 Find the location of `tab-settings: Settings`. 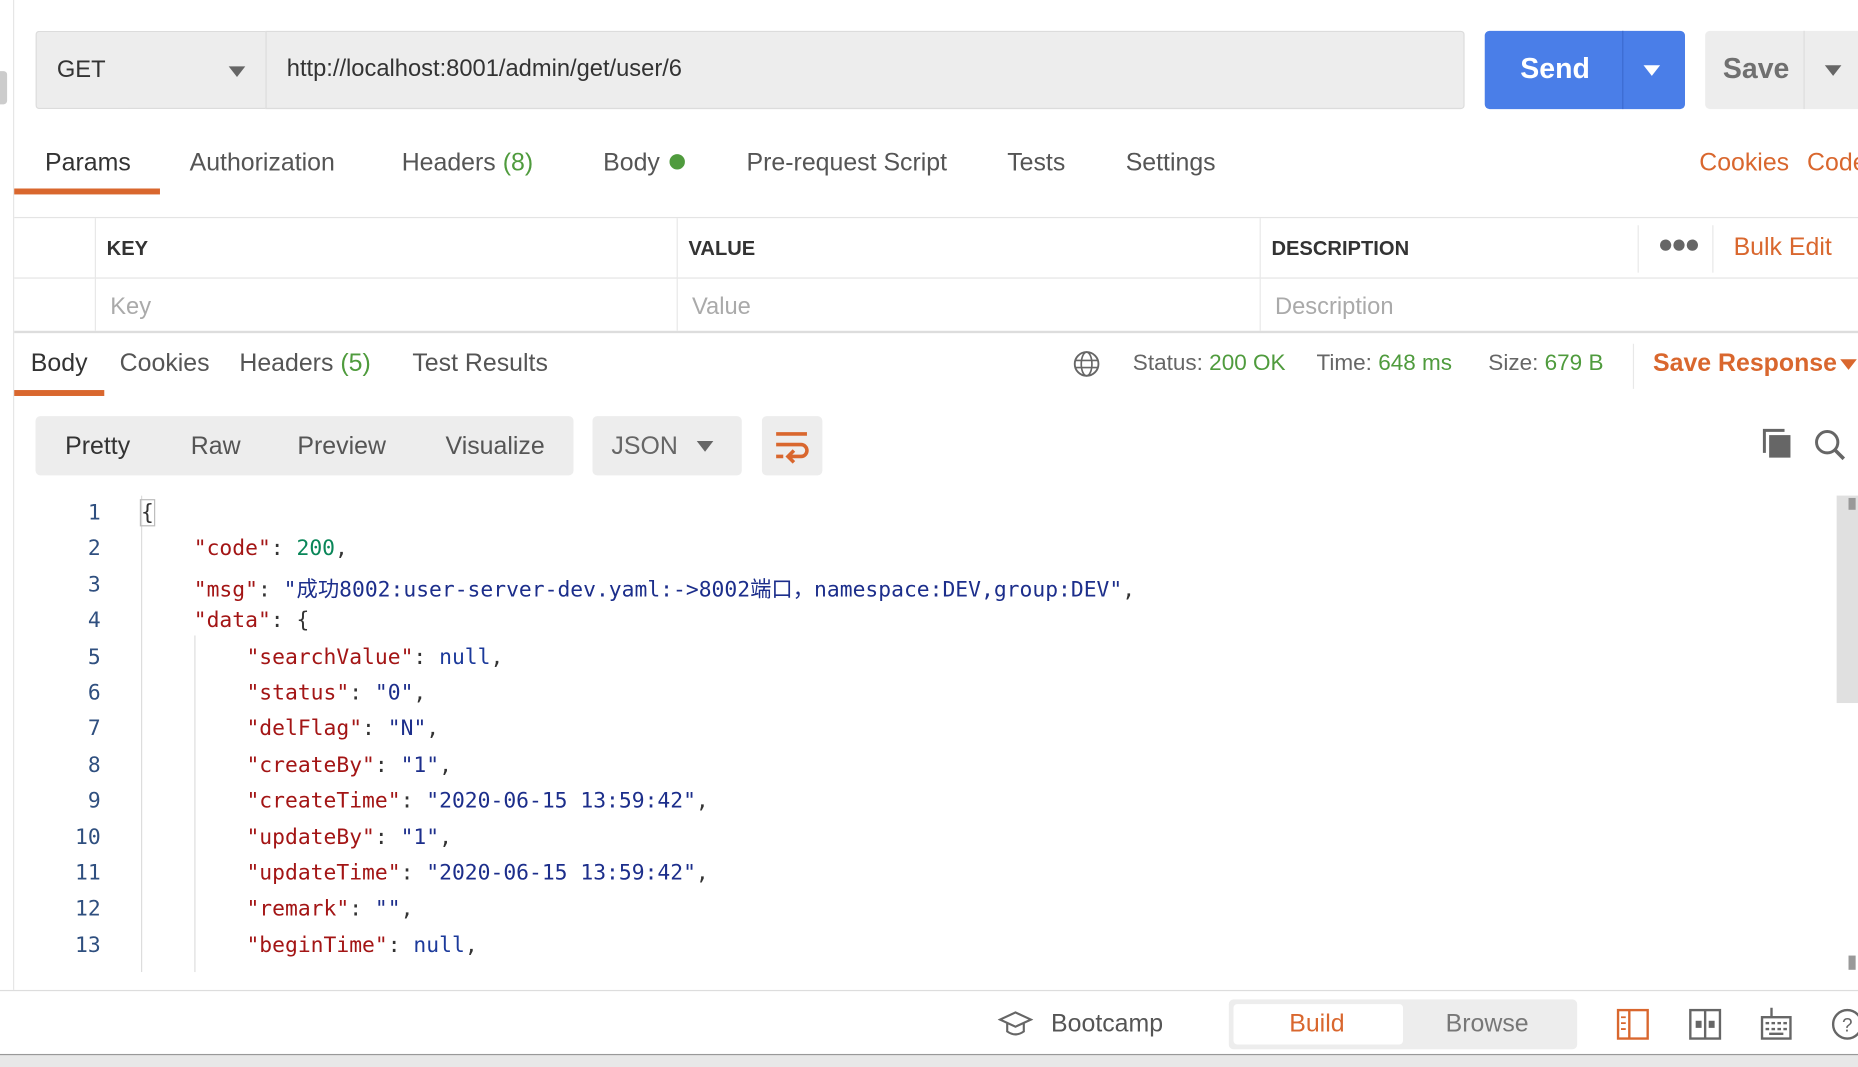

tab-settings: Settings is located at coordinates (1171, 163).